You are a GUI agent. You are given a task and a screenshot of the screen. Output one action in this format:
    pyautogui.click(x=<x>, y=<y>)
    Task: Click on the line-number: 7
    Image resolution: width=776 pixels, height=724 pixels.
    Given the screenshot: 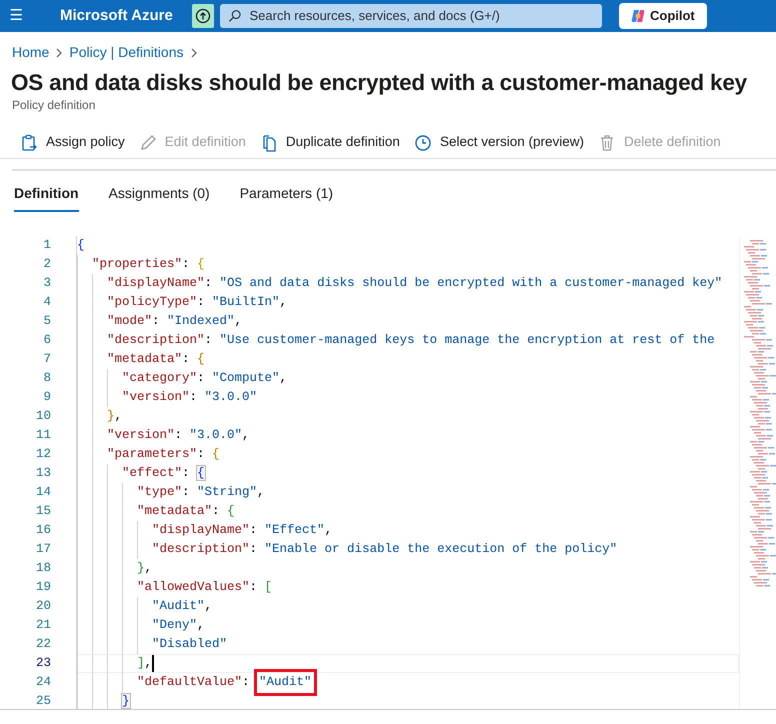 What is the action you would take?
    pyautogui.click(x=46, y=359)
    